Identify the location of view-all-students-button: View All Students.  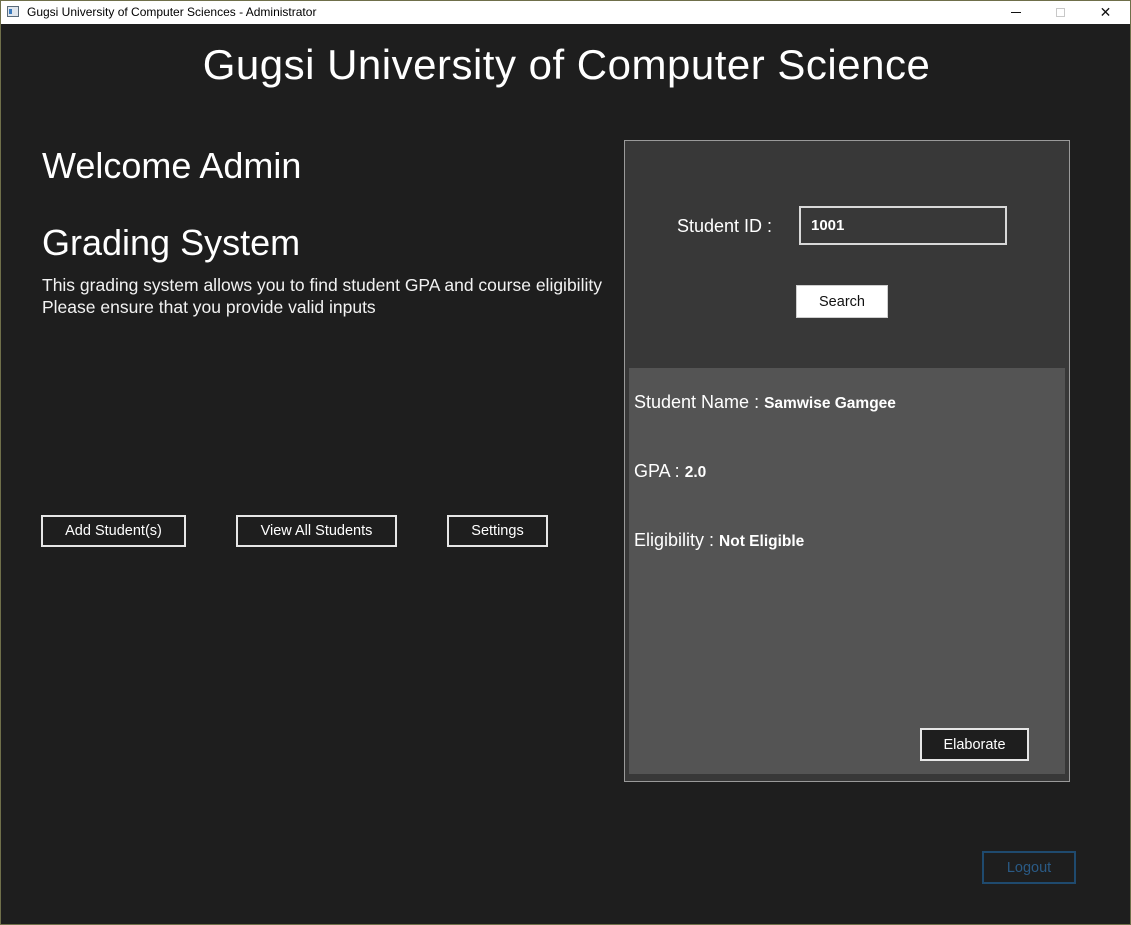
(316, 531).